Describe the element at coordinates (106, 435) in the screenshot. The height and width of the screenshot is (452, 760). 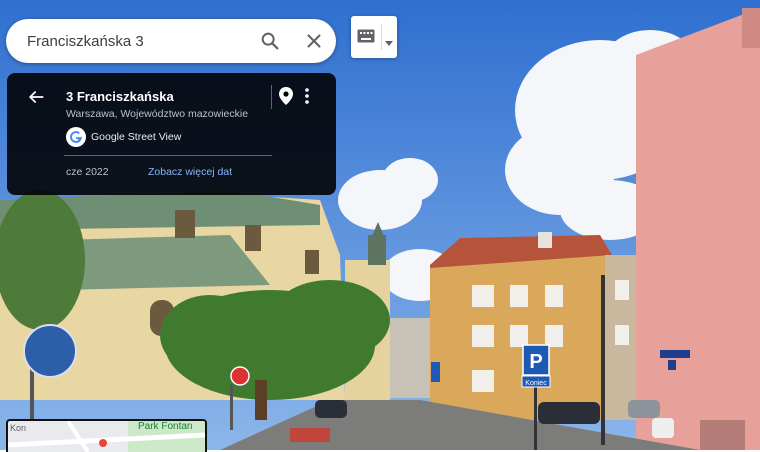
I see `mini-map: Kon Park Fontan` at that location.